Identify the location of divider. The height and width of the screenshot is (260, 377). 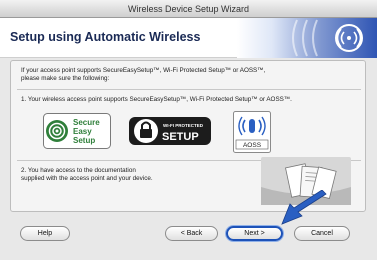
(189, 89).